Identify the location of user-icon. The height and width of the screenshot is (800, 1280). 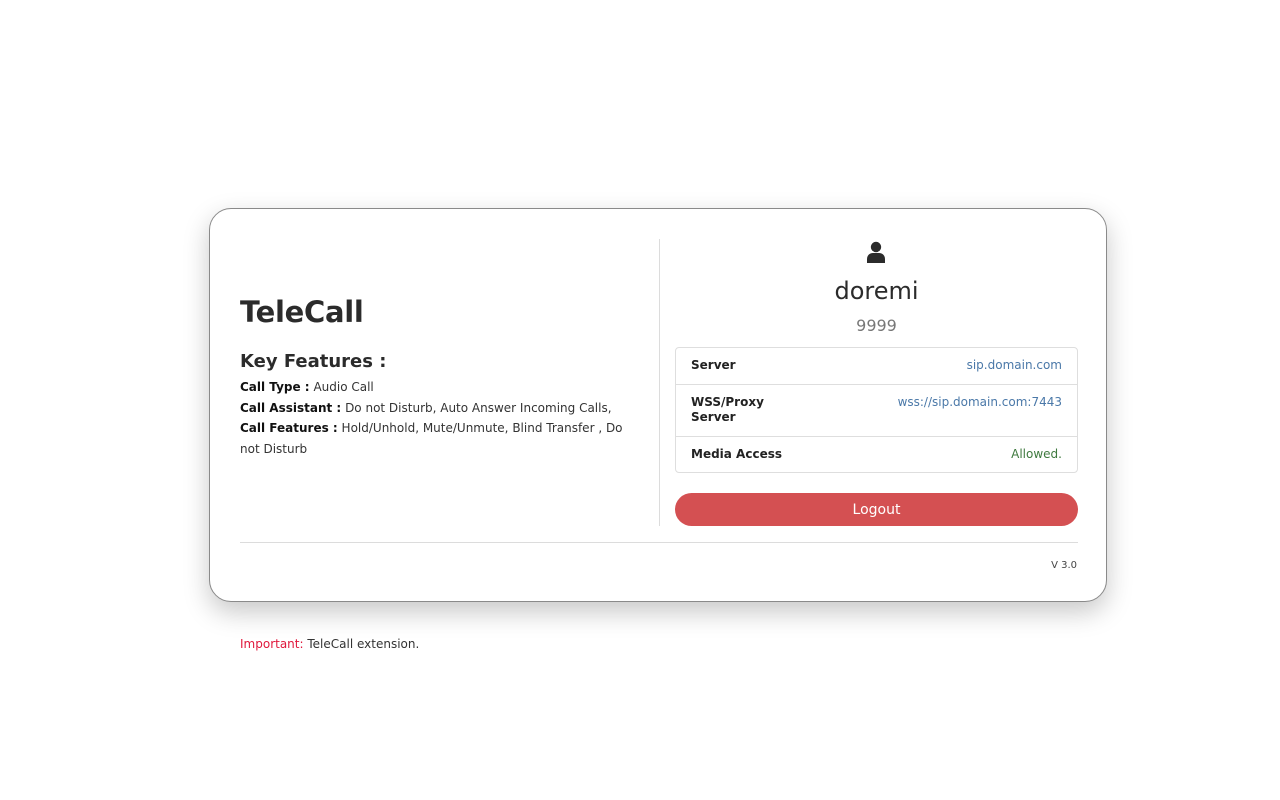
(876, 252).